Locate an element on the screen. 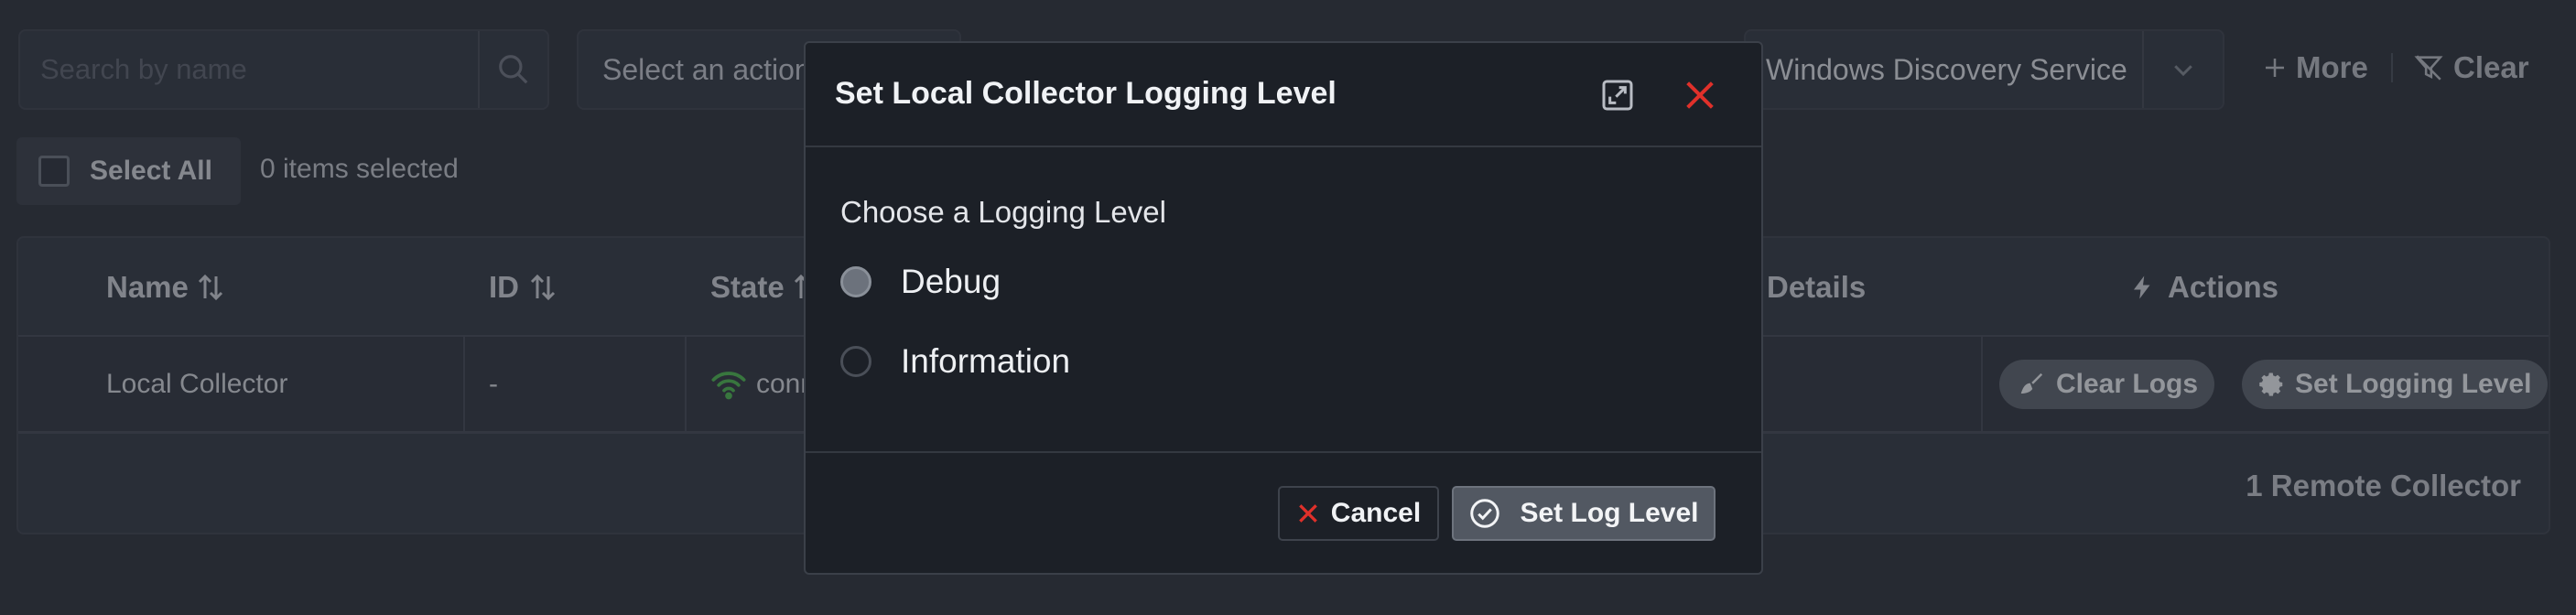  radio-option-debug: Debug is located at coordinates (921, 282).